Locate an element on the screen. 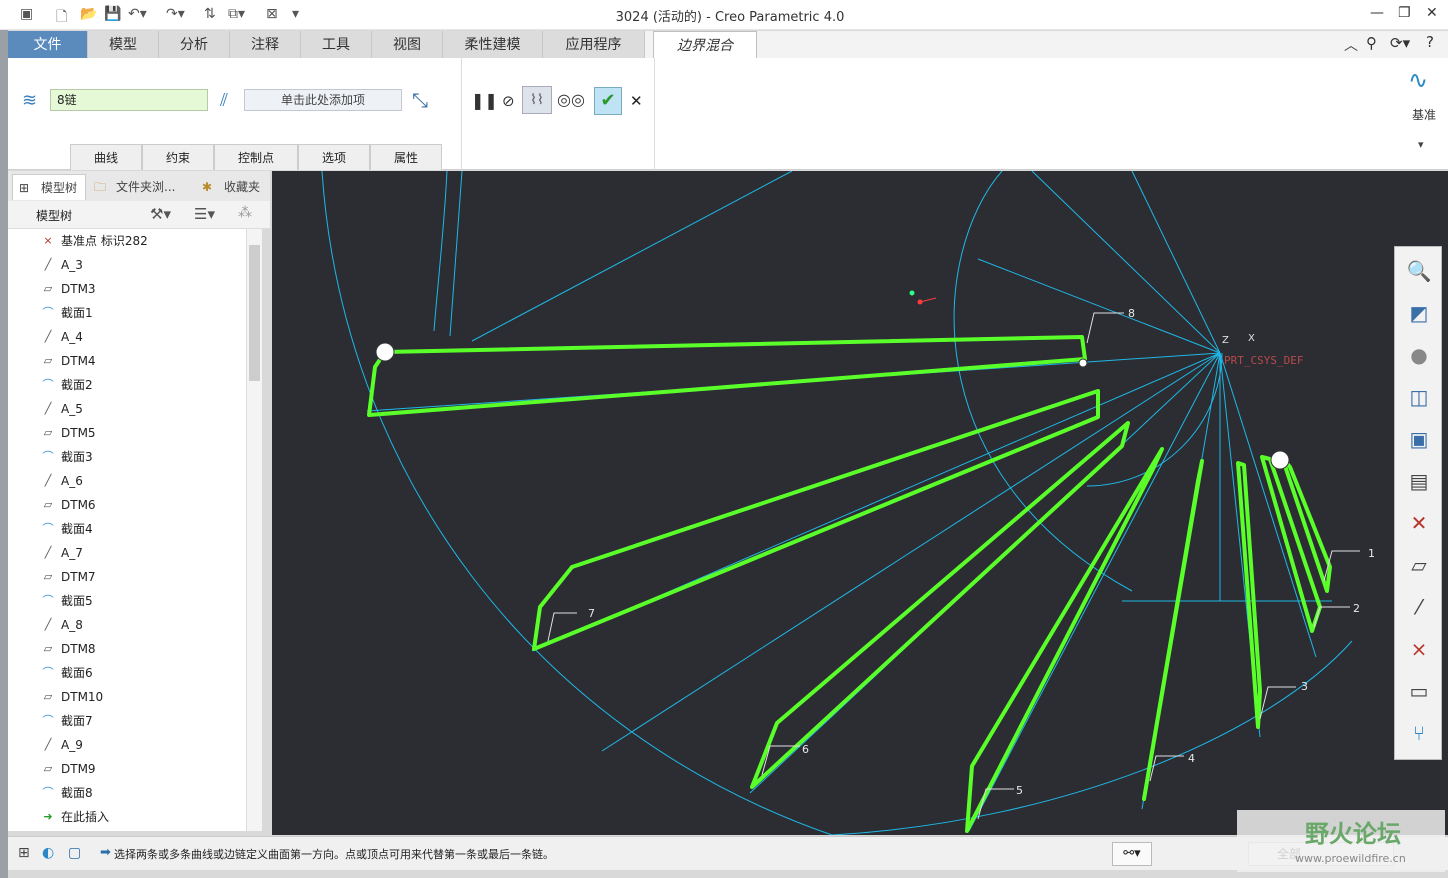 This screenshot has width=1448, height=878. point-display-icon: ⨯ is located at coordinates (1419, 649).